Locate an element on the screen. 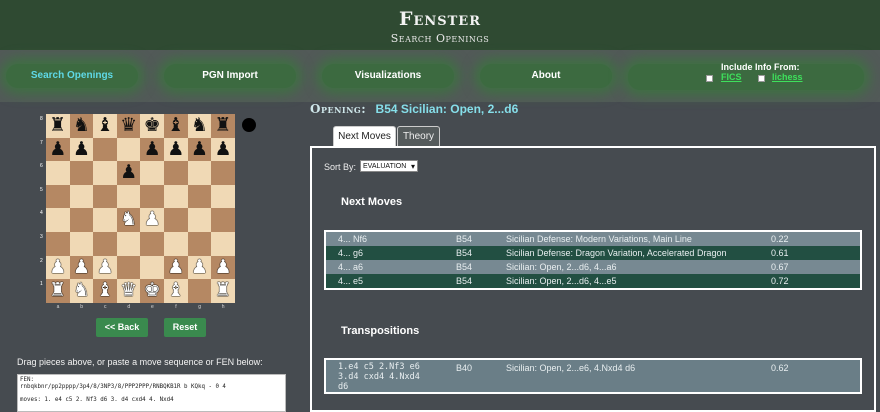  square-c7 is located at coordinates (105, 149).